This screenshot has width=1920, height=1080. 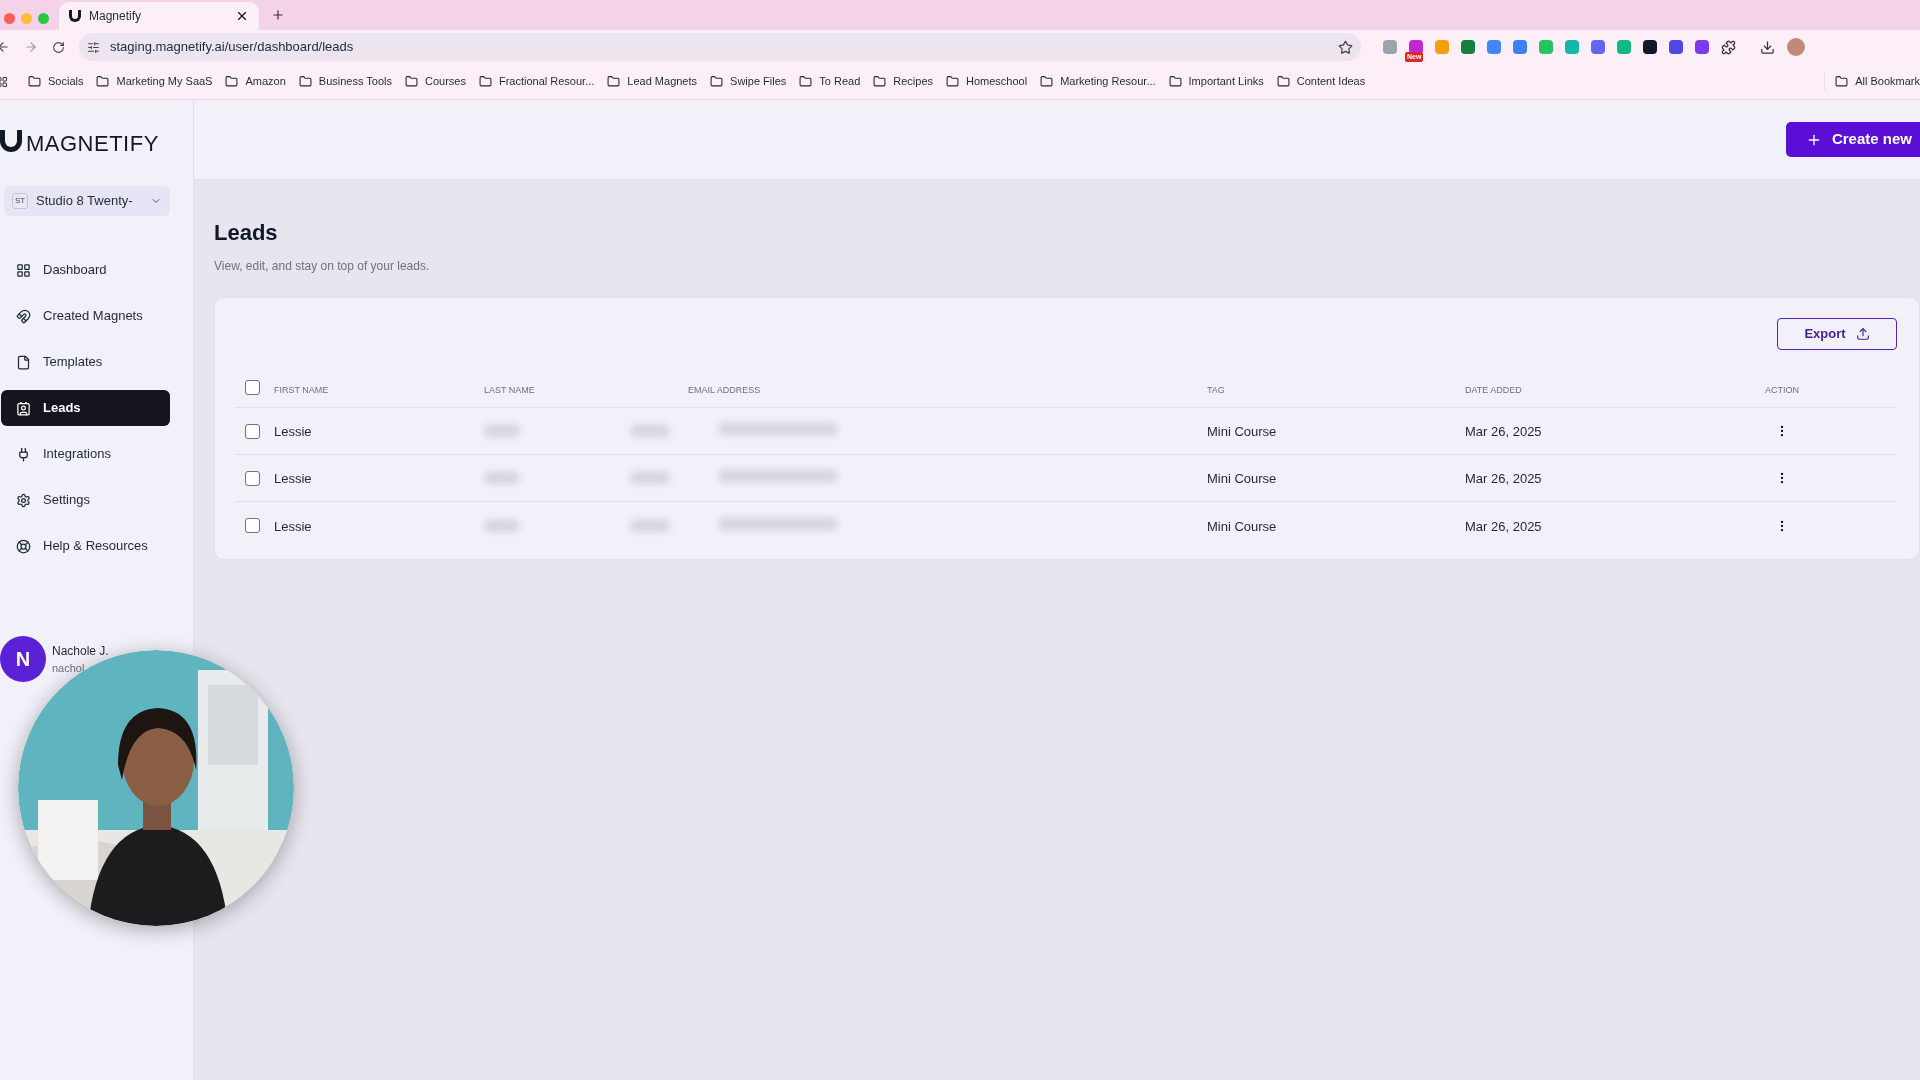 I want to click on sidebar-item: Leads, so click(x=85, y=408).